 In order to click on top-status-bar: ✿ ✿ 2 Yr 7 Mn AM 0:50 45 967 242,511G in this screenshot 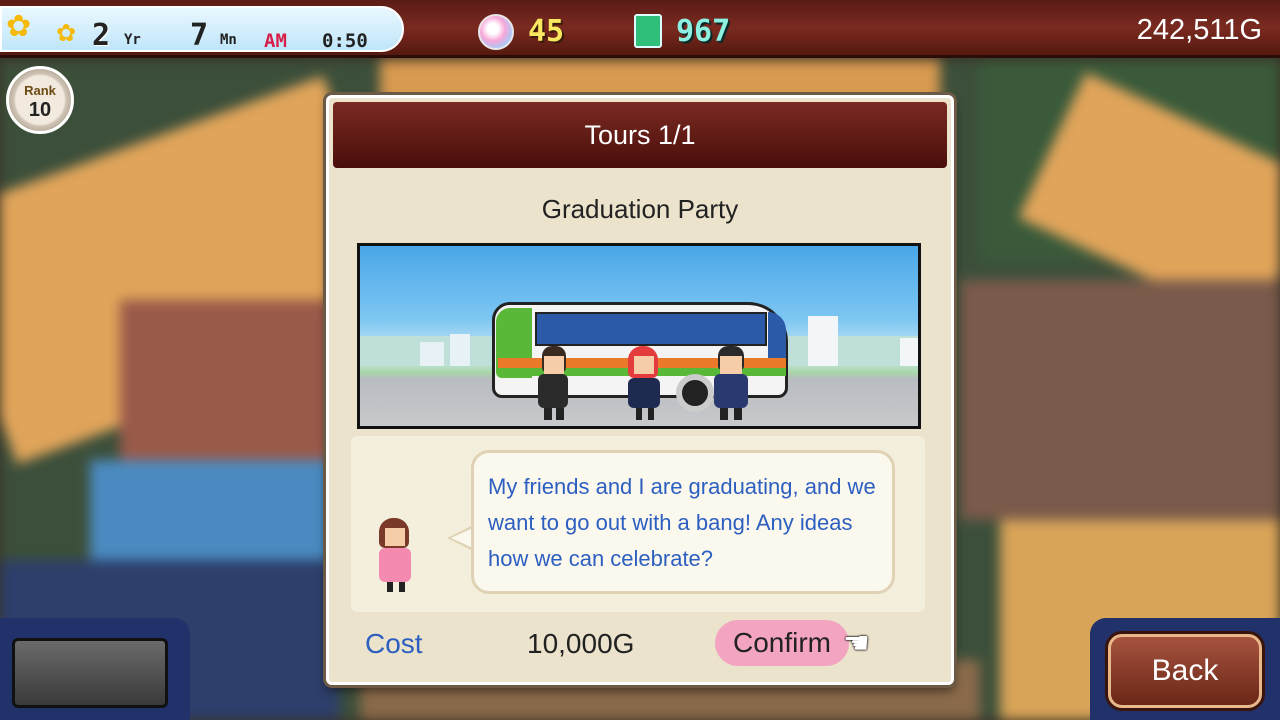, I will do `click(640, 29)`.